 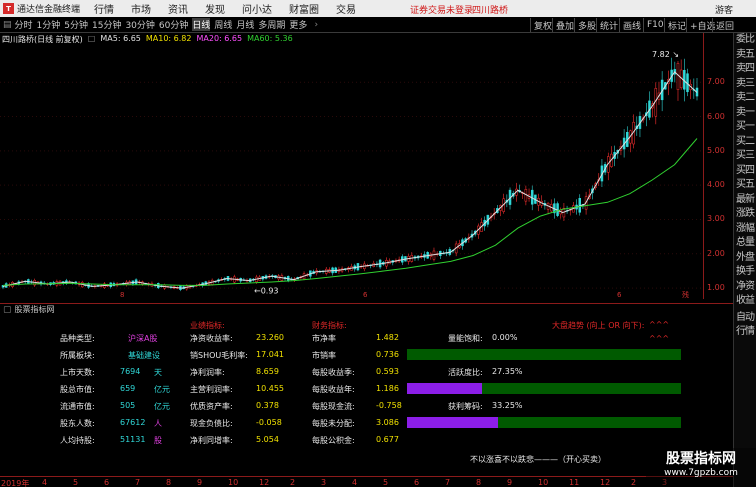 I want to click on stats-button: 统计, so click(x=608, y=25).